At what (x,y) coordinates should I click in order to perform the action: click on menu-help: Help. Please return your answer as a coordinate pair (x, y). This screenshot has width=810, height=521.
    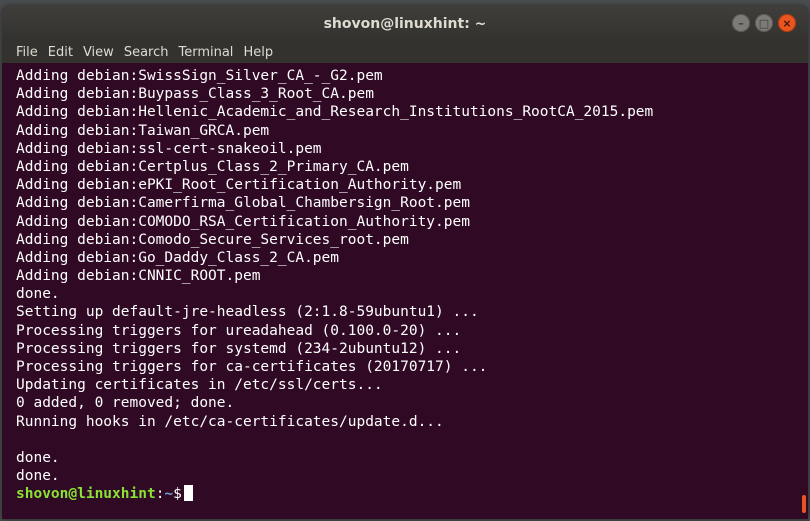
    Looking at the image, I should click on (258, 52).